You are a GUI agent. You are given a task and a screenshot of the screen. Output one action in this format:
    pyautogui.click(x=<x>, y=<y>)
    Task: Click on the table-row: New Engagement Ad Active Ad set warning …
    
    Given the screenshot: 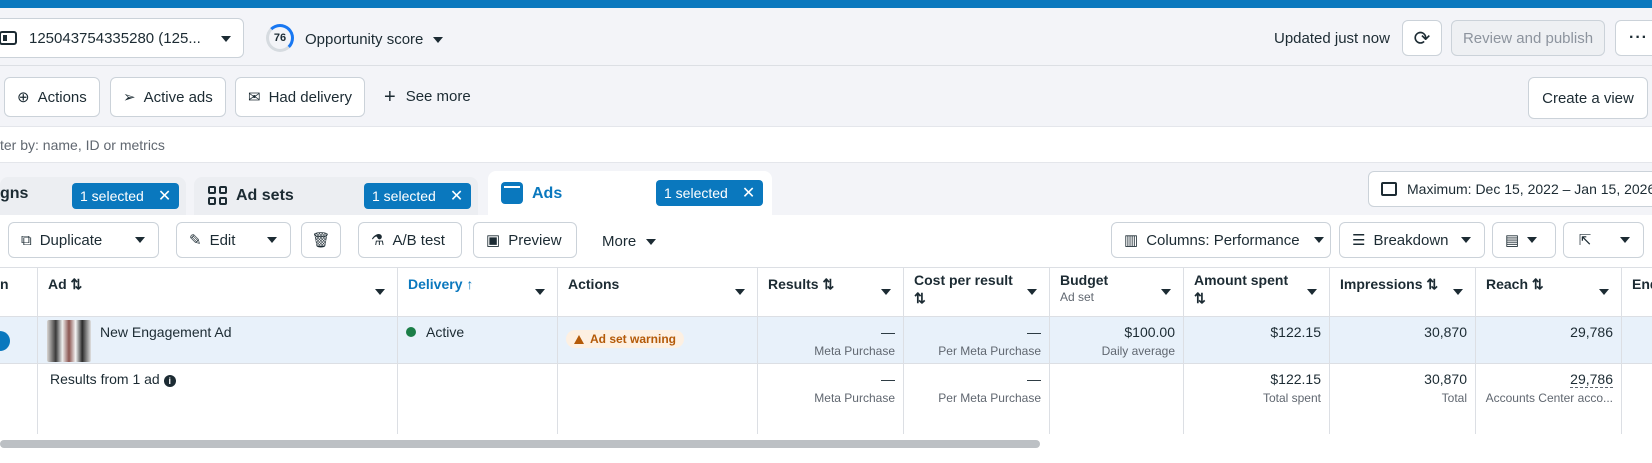 What is the action you would take?
    pyautogui.click(x=826, y=340)
    